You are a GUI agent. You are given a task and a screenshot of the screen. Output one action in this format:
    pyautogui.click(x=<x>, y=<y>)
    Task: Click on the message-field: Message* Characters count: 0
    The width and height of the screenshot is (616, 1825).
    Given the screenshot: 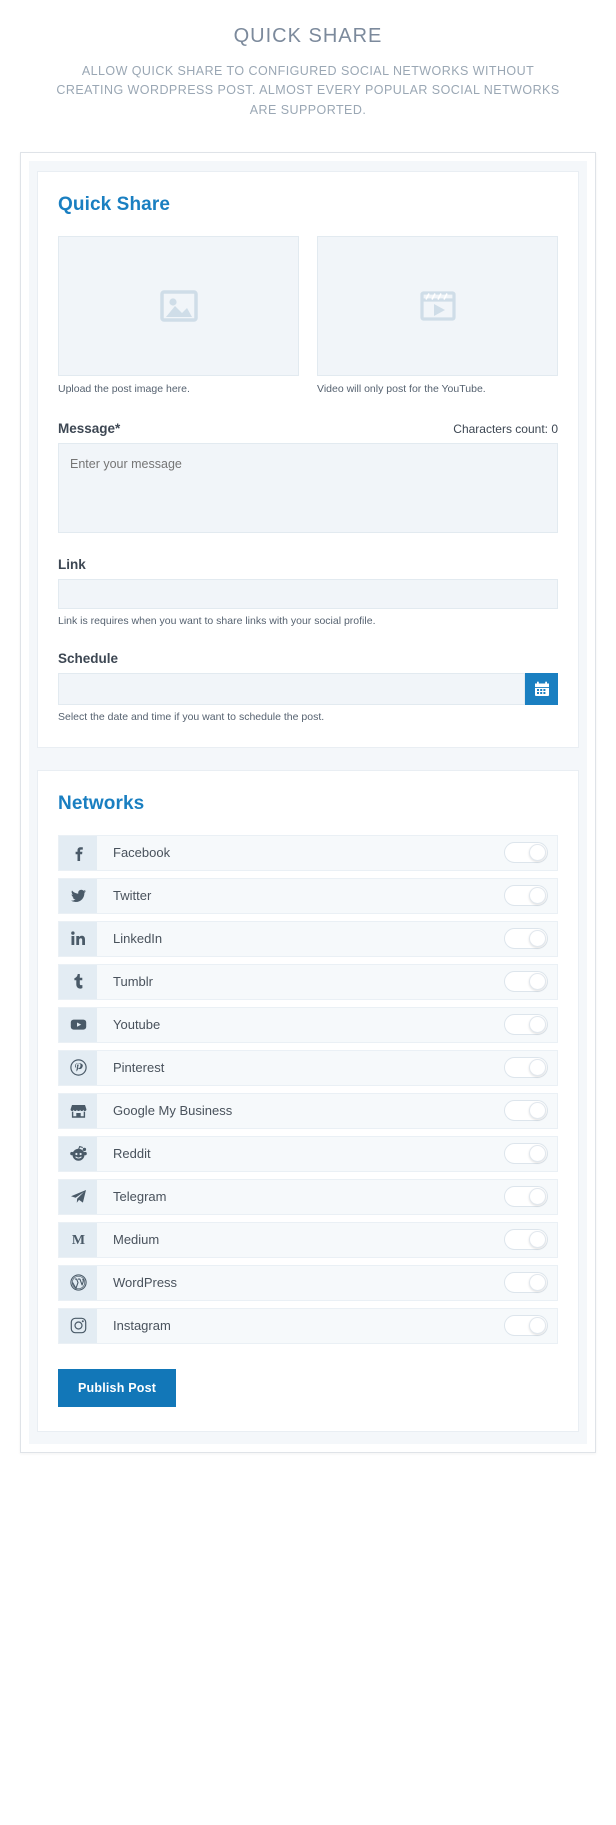 What is the action you would take?
    pyautogui.click(x=308, y=477)
    